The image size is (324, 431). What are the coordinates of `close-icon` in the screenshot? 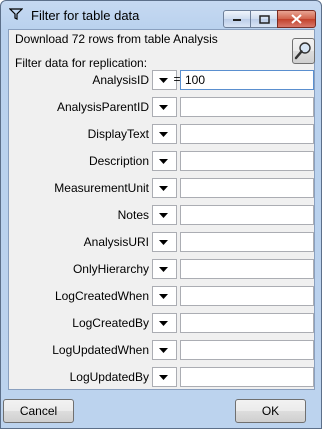 It's located at (296, 19).